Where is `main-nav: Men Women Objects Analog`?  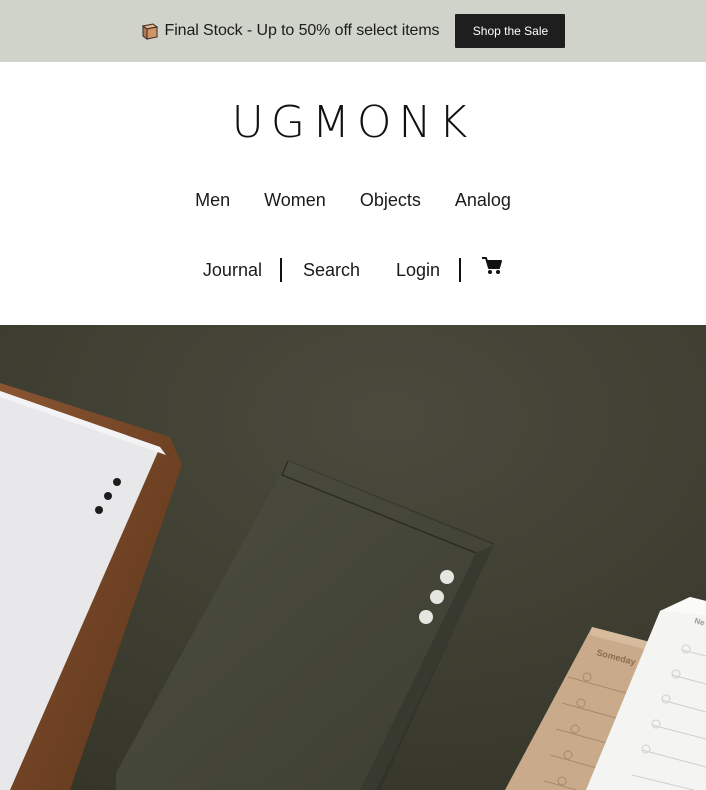 main-nav: Men Women Objects Analog is located at coordinates (353, 200).